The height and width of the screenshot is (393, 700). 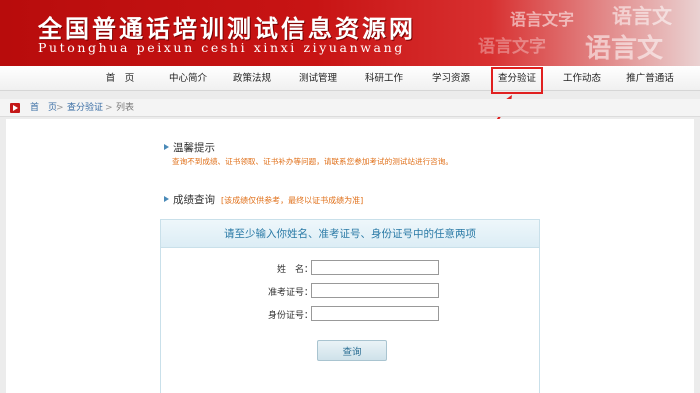 What do you see at coordinates (194, 200) in the screenshot?
I see `query-title: 成绩查询` at bounding box center [194, 200].